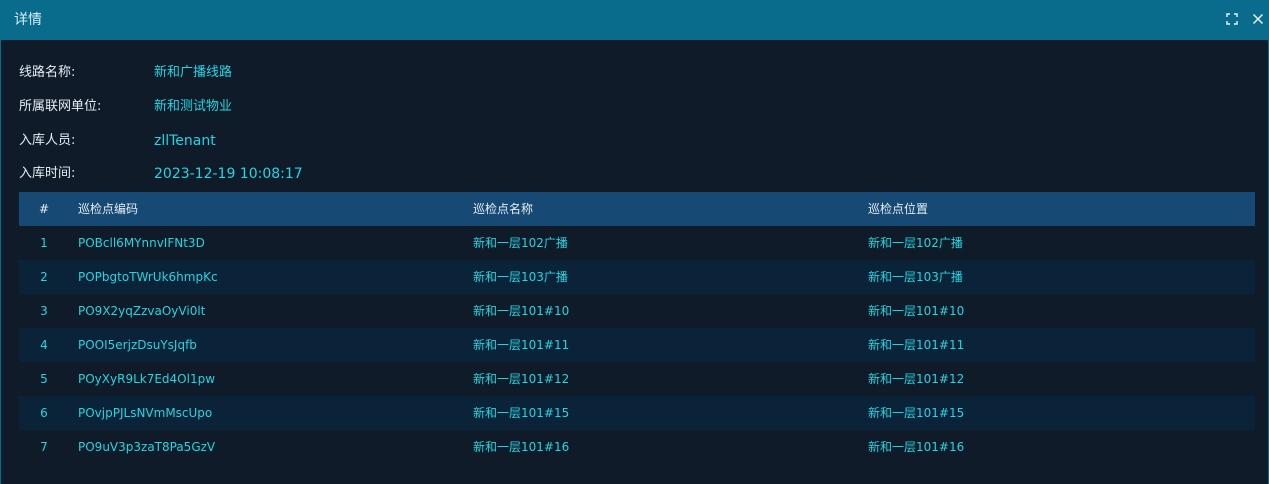 The image size is (1269, 484). I want to click on row-code: POPbgtoTWrUk6hmpKc, so click(148, 277).